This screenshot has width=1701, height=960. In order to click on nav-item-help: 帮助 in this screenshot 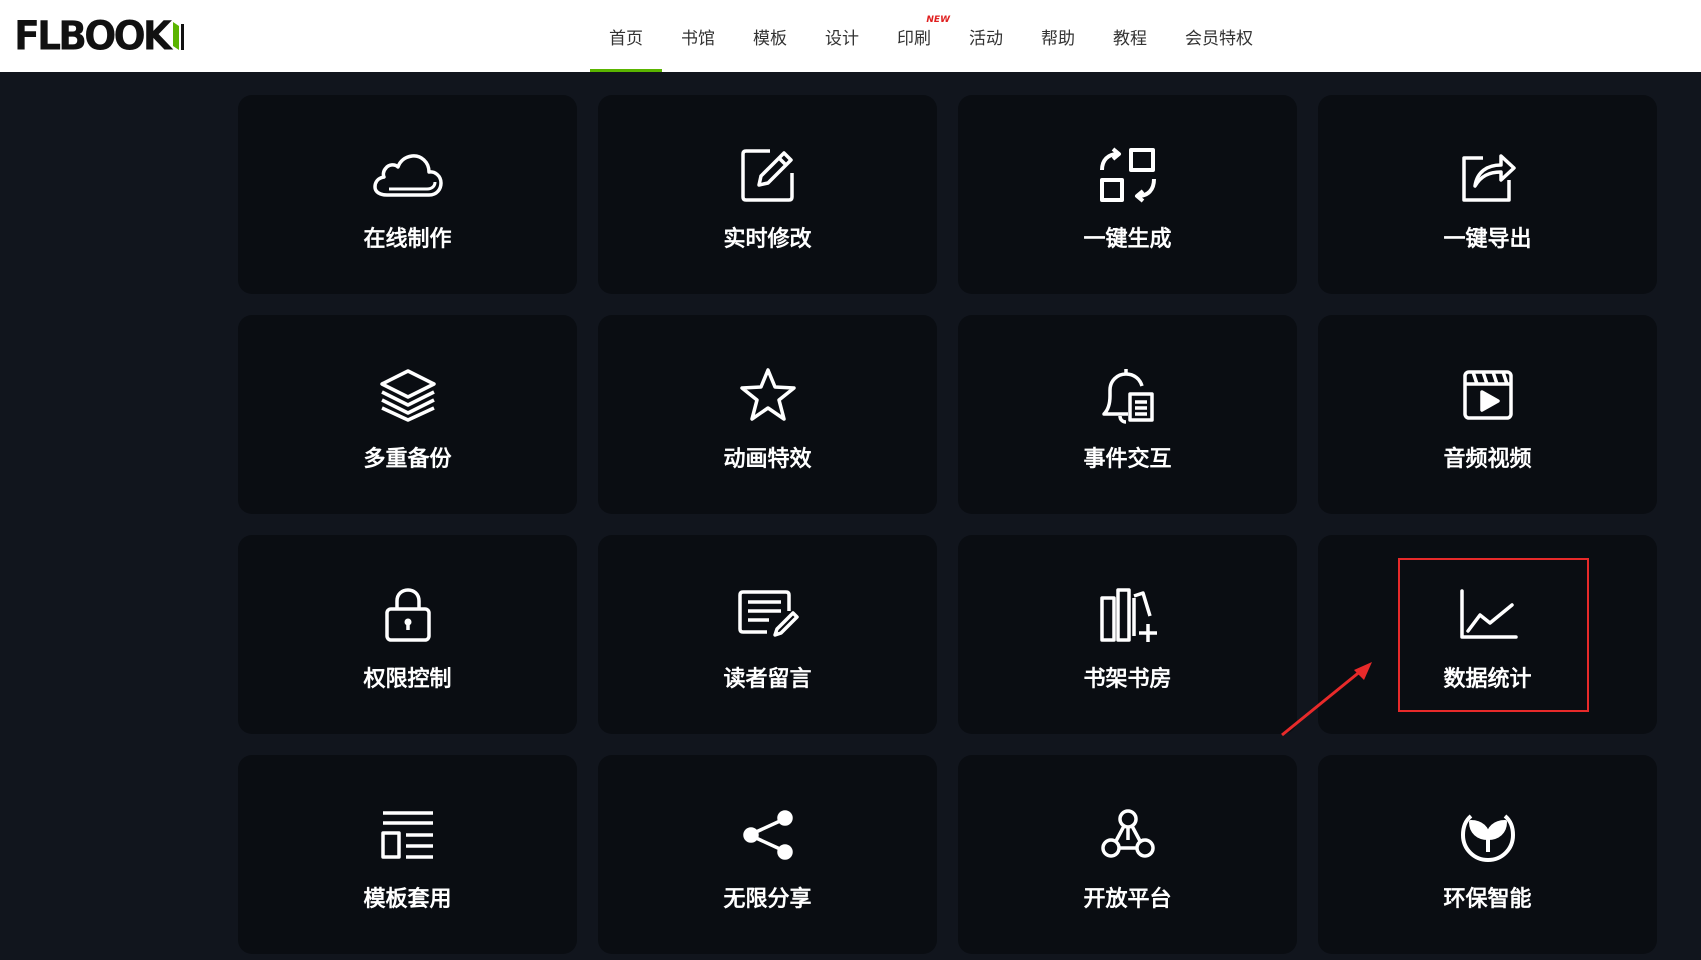, I will do `click(1058, 36)`.